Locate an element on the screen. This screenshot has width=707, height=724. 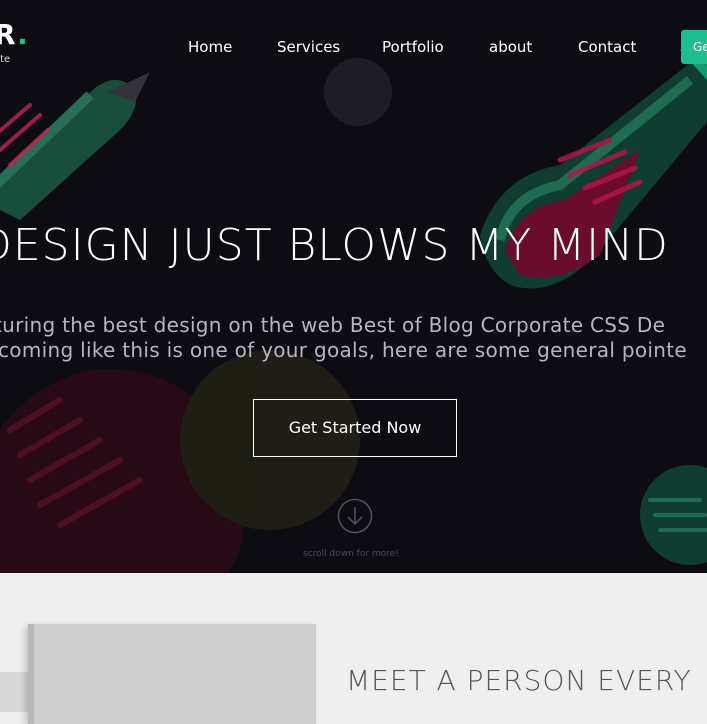
get-started-button: Get Started Now is located at coordinates (355, 428).